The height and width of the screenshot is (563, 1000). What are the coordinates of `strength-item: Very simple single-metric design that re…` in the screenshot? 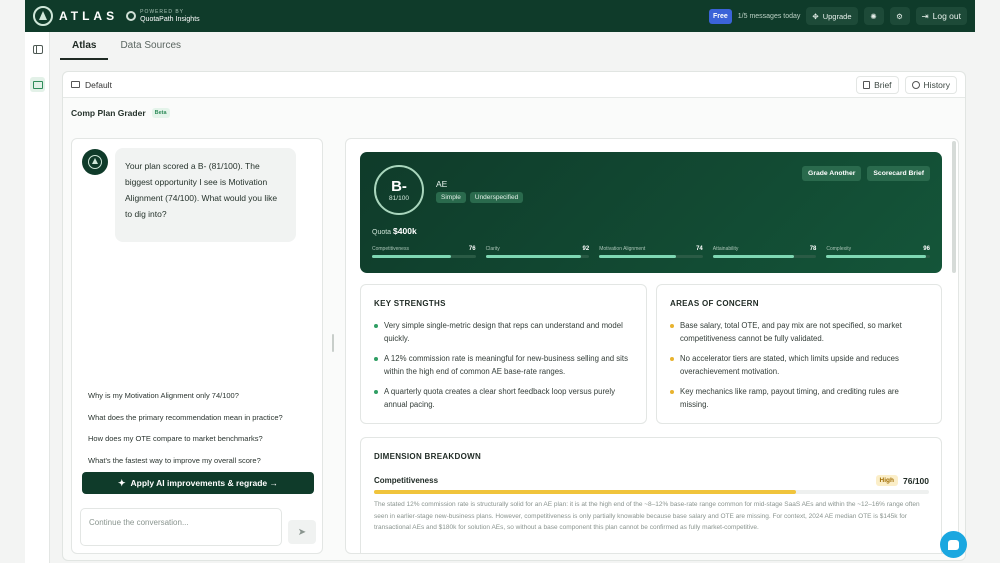 It's located at (504, 332).